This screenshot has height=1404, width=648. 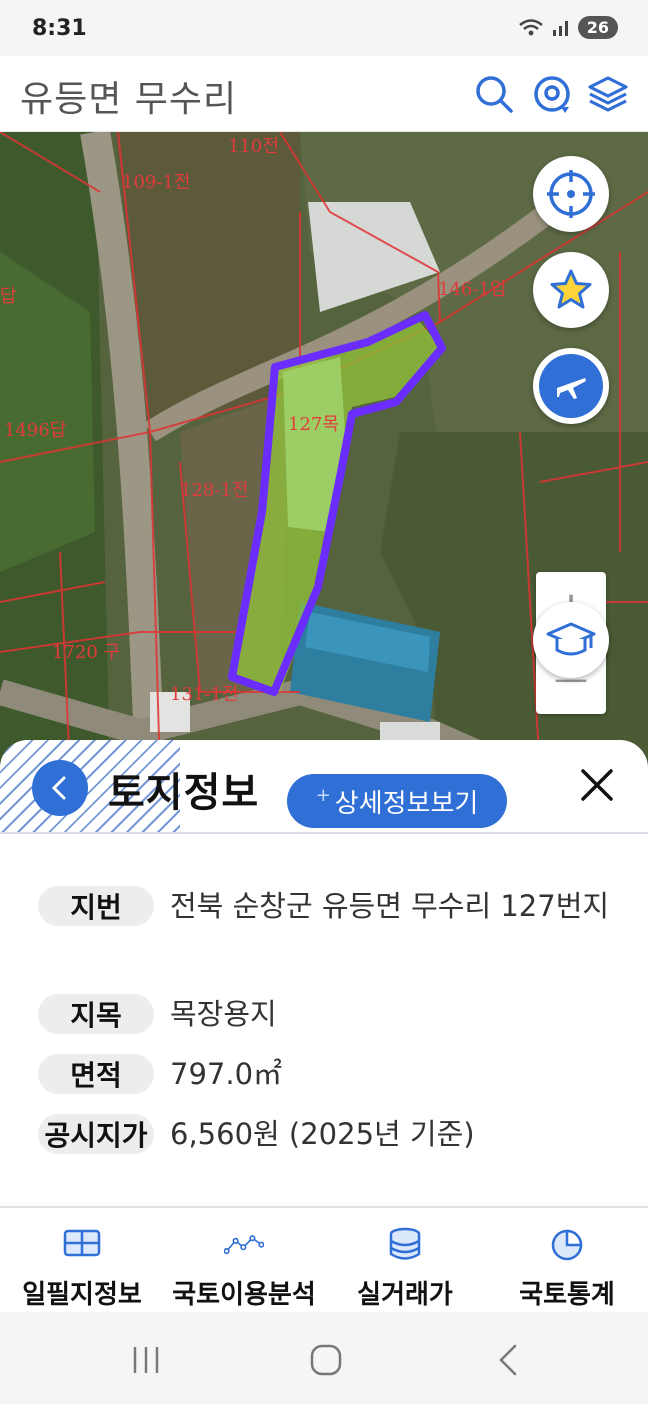 I want to click on battery-badge: 26, so click(x=597, y=27).